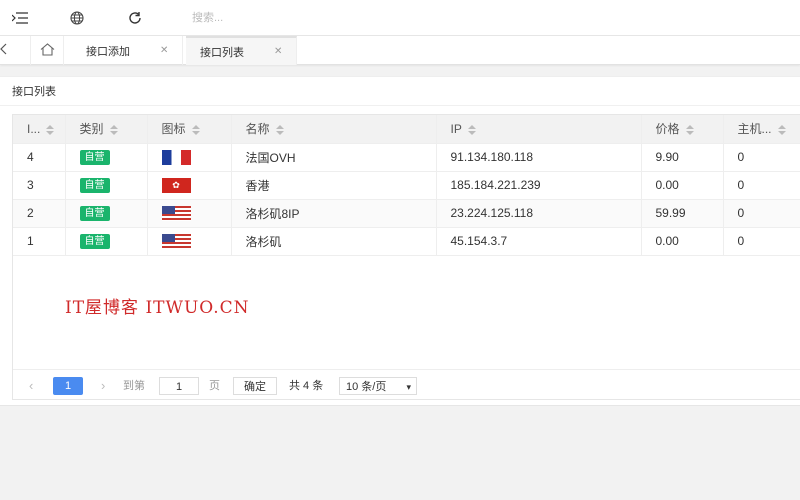  Describe the element at coordinates (682, 157) in the screenshot. I see `cell-price: 9.90` at that location.